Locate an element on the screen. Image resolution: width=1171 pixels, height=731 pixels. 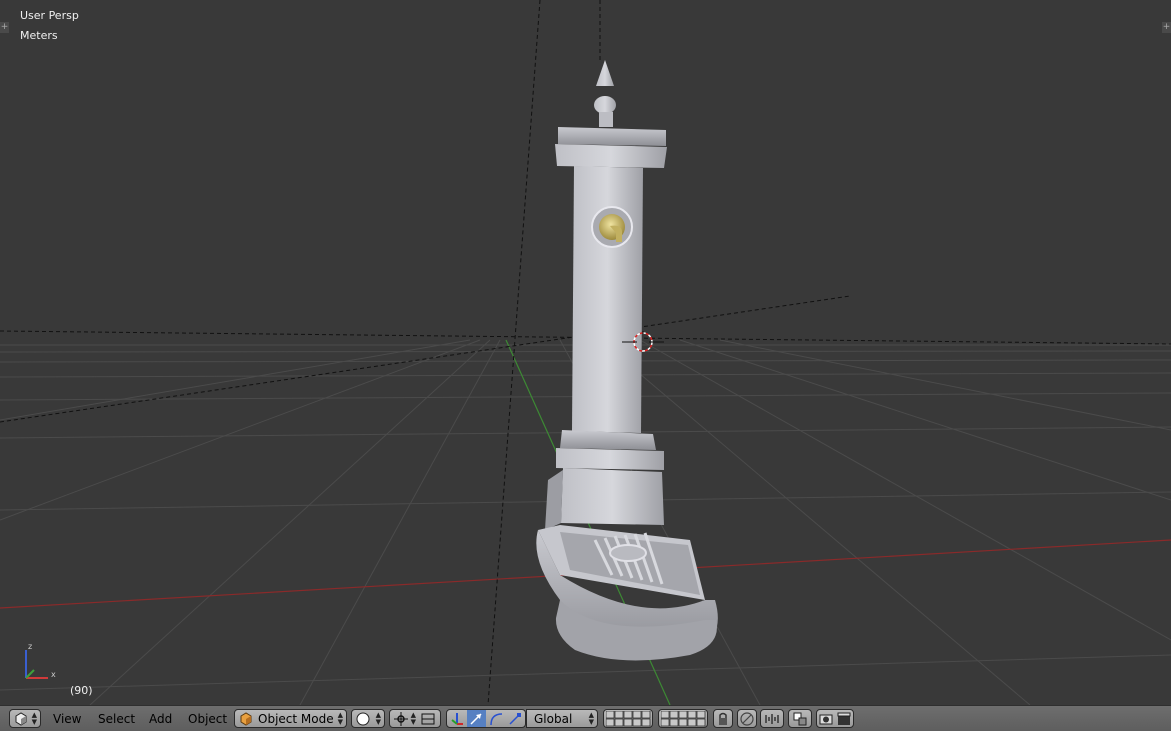
pivot-point-dropdown: ▲ ▼ is located at coordinates (415, 718).